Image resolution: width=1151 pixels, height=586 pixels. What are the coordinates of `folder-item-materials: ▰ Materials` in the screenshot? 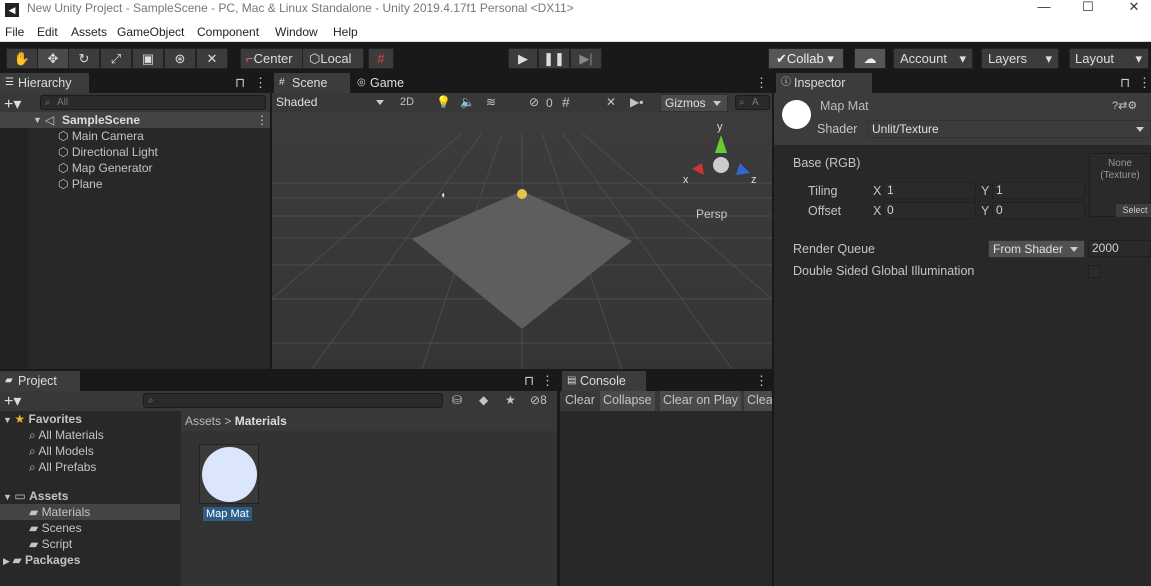 It's located at (90, 512).